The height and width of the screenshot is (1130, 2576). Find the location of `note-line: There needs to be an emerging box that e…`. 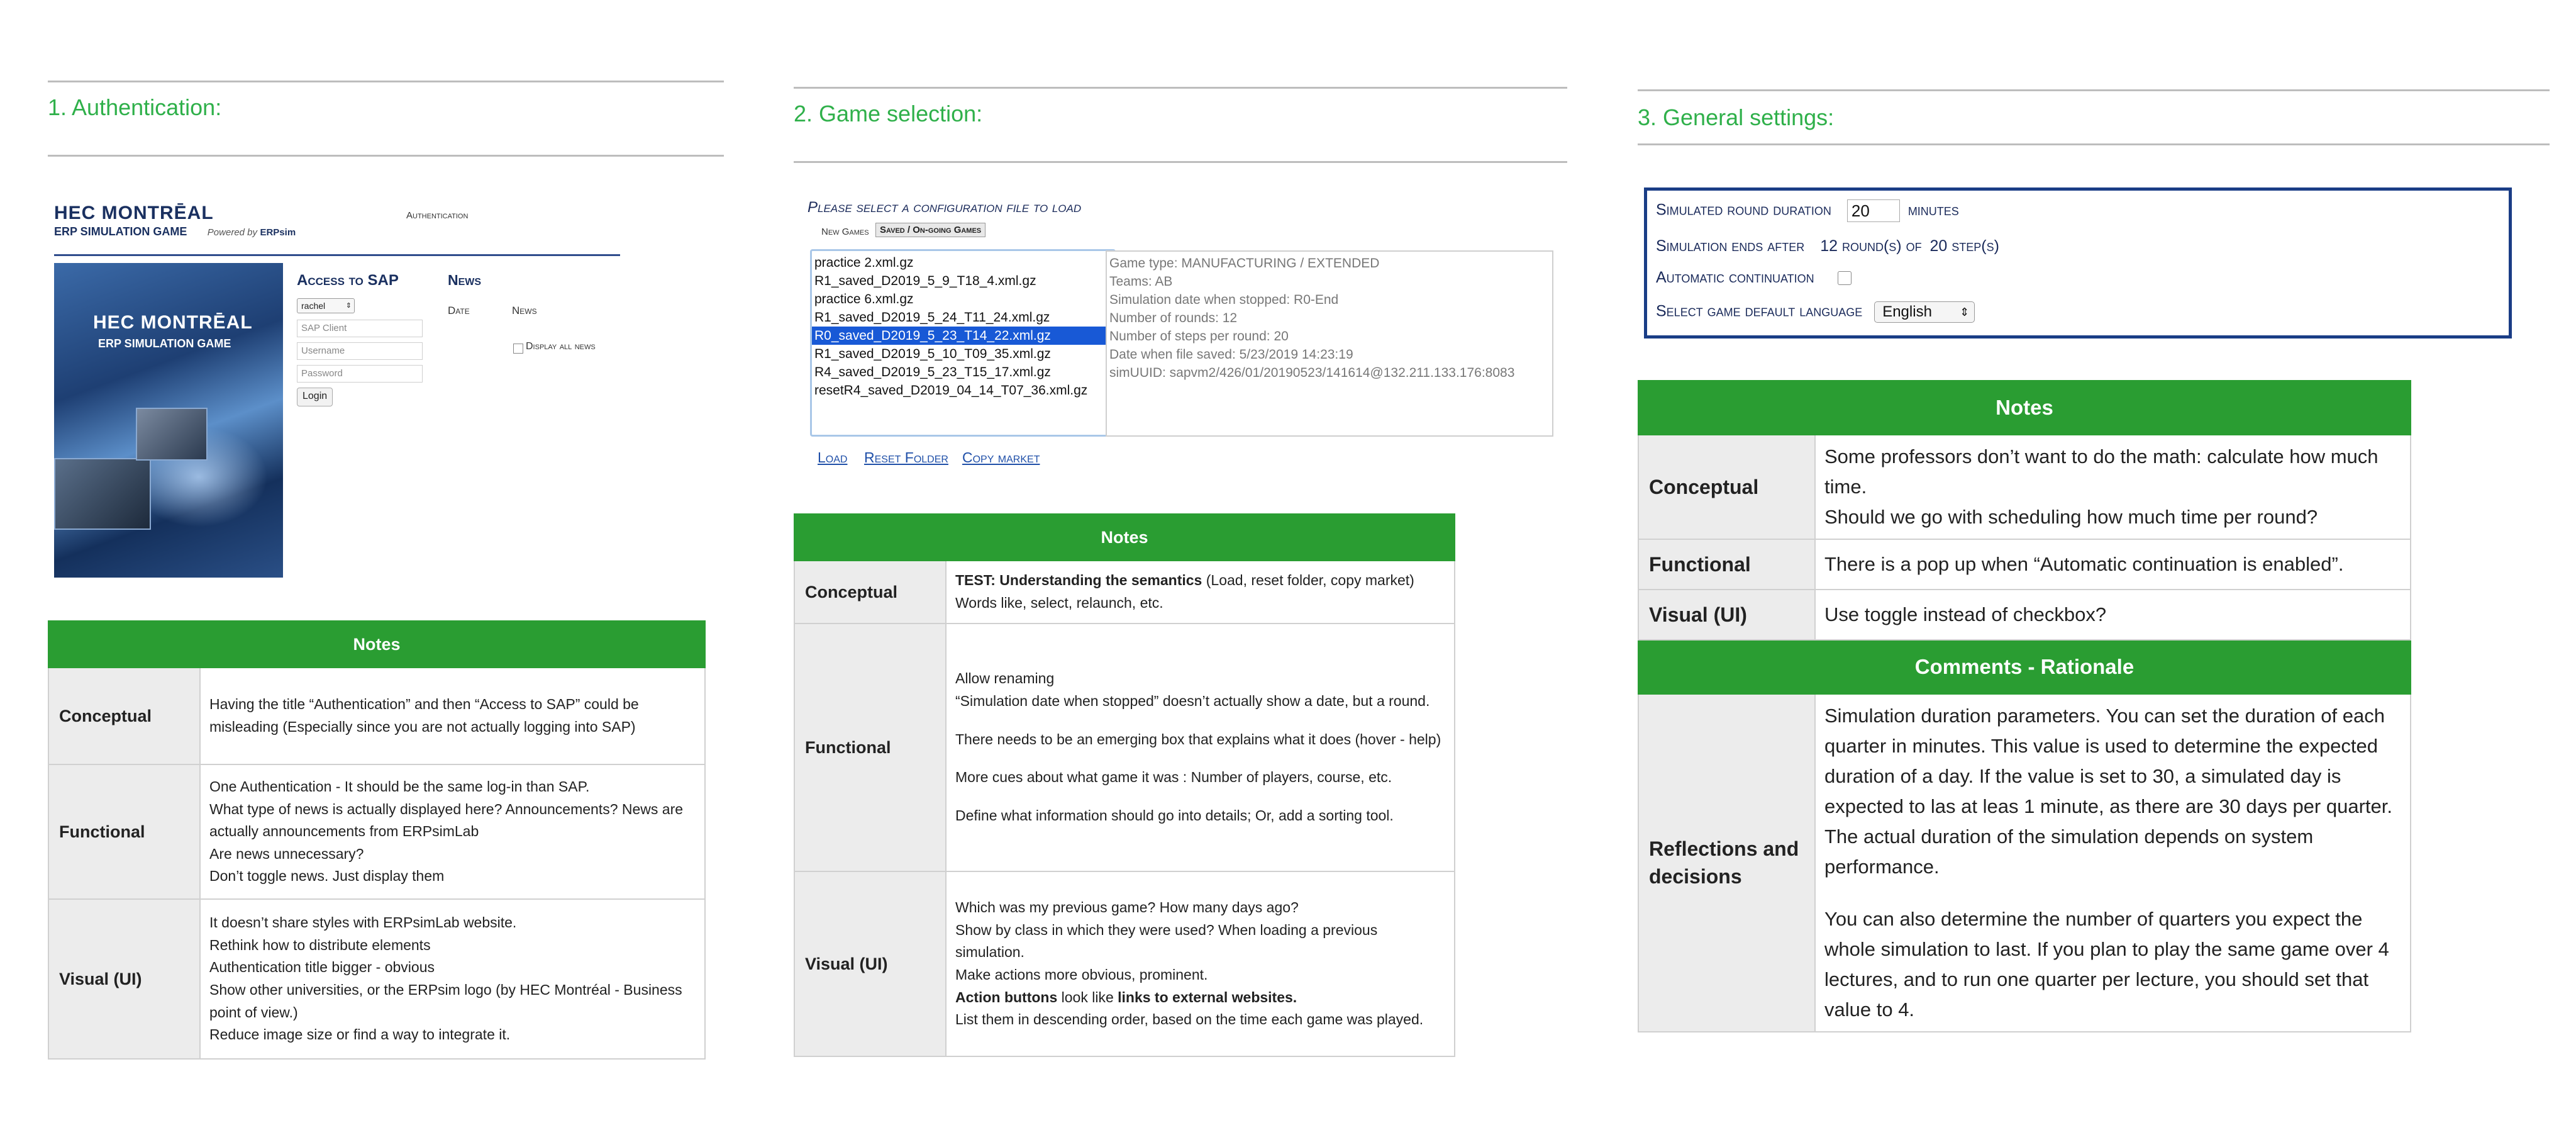

note-line: There needs to be an emerging box that e… is located at coordinates (1198, 738).